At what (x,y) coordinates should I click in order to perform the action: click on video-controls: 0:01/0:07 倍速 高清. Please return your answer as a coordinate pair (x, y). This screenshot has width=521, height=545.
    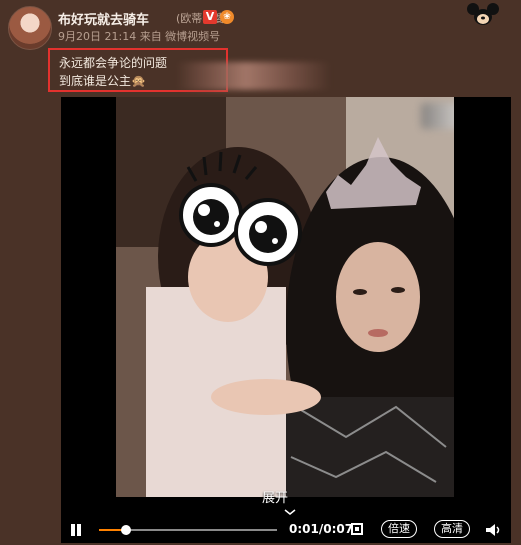
    Looking at the image, I should click on (286, 529).